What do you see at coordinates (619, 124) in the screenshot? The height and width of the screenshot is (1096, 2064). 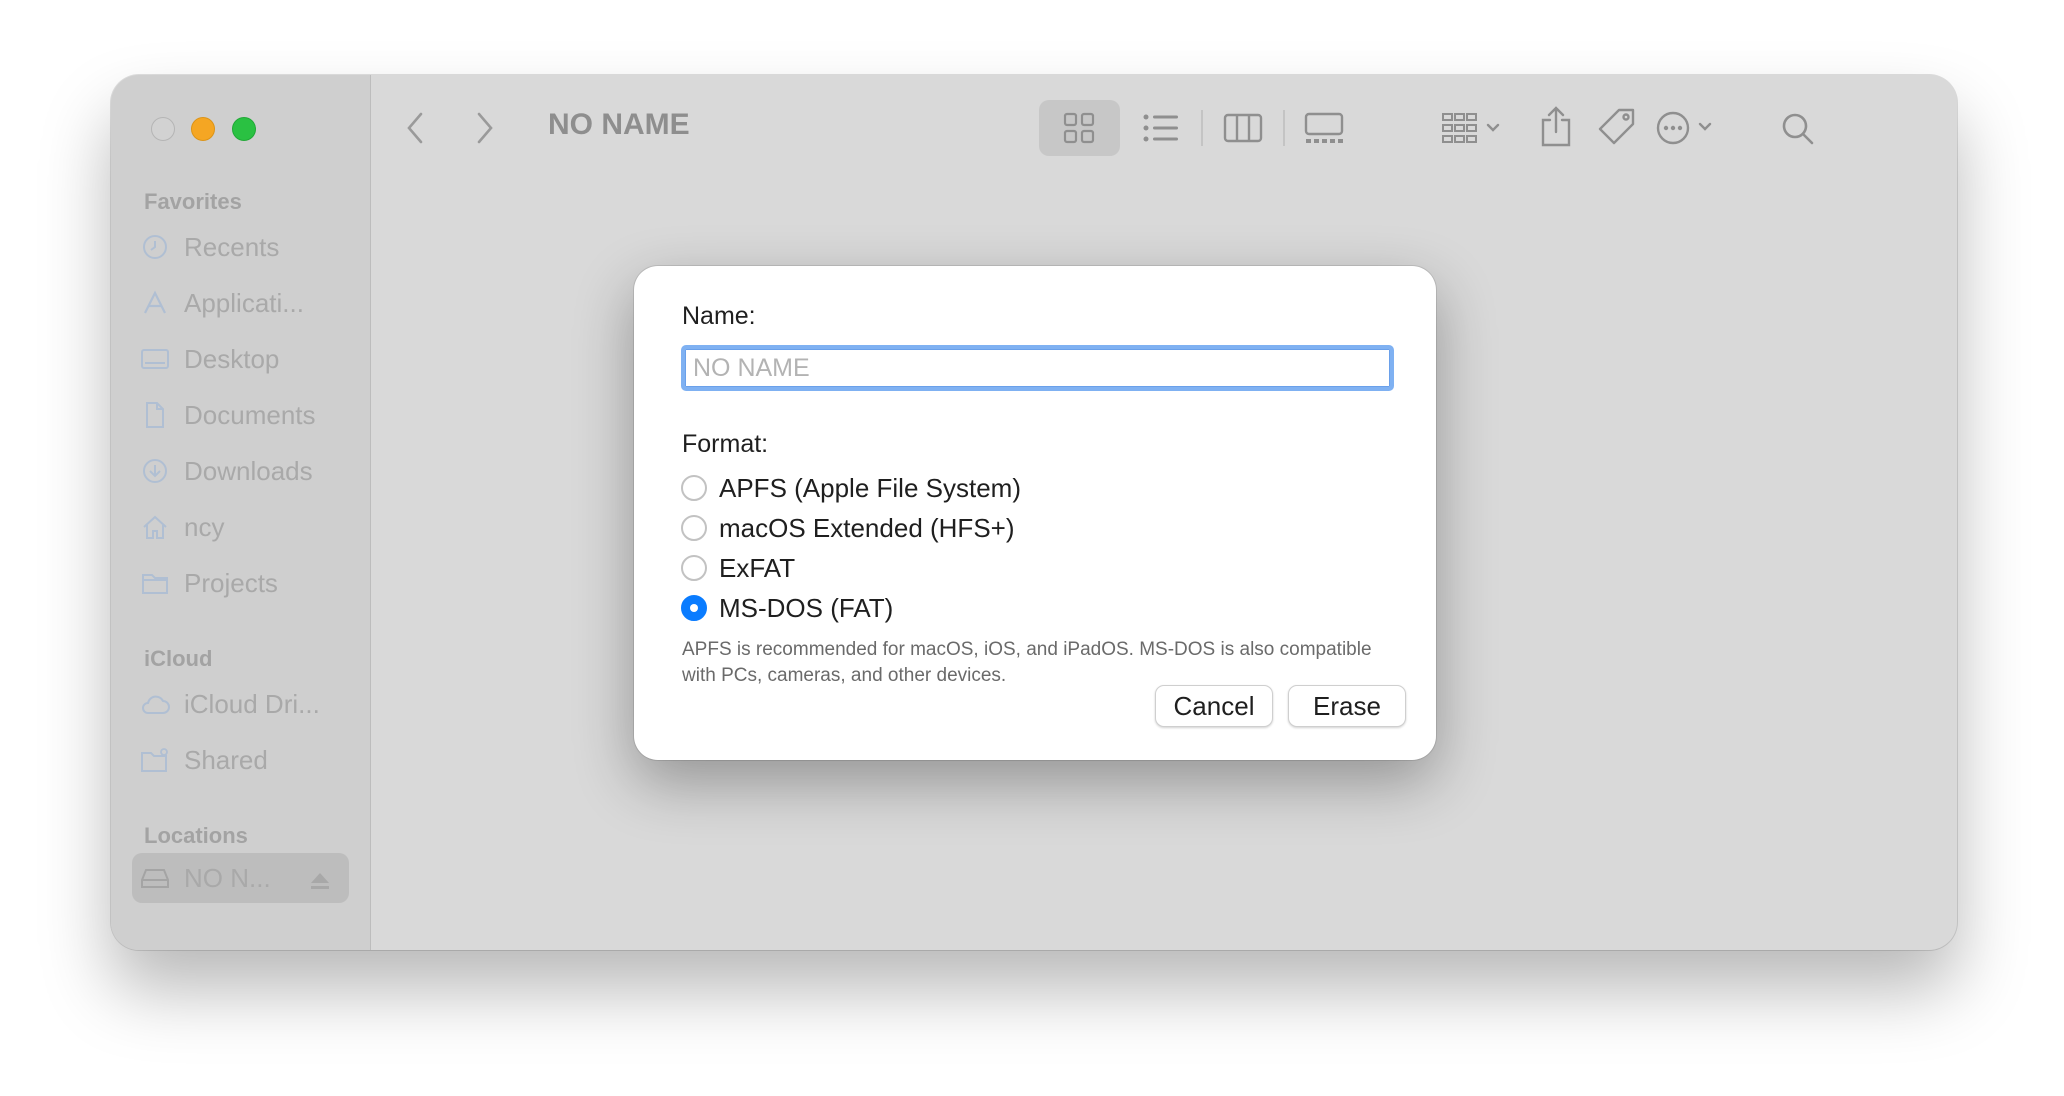 I see `window-title: NO NAME` at bounding box center [619, 124].